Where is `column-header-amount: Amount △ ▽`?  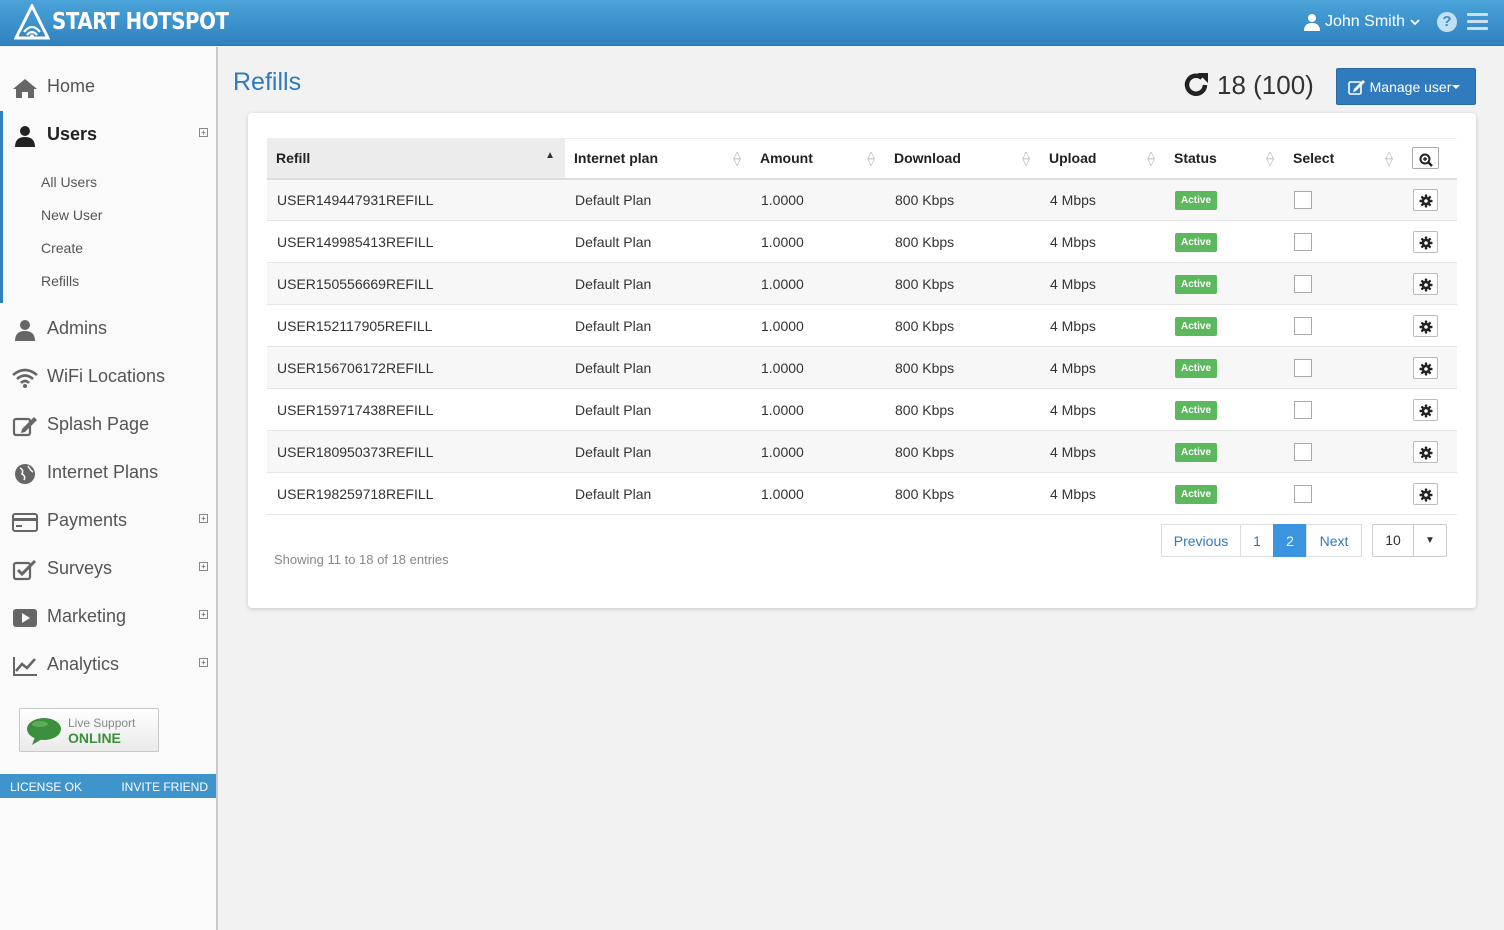 column-header-amount: Amount △ ▽ is located at coordinates (818, 159).